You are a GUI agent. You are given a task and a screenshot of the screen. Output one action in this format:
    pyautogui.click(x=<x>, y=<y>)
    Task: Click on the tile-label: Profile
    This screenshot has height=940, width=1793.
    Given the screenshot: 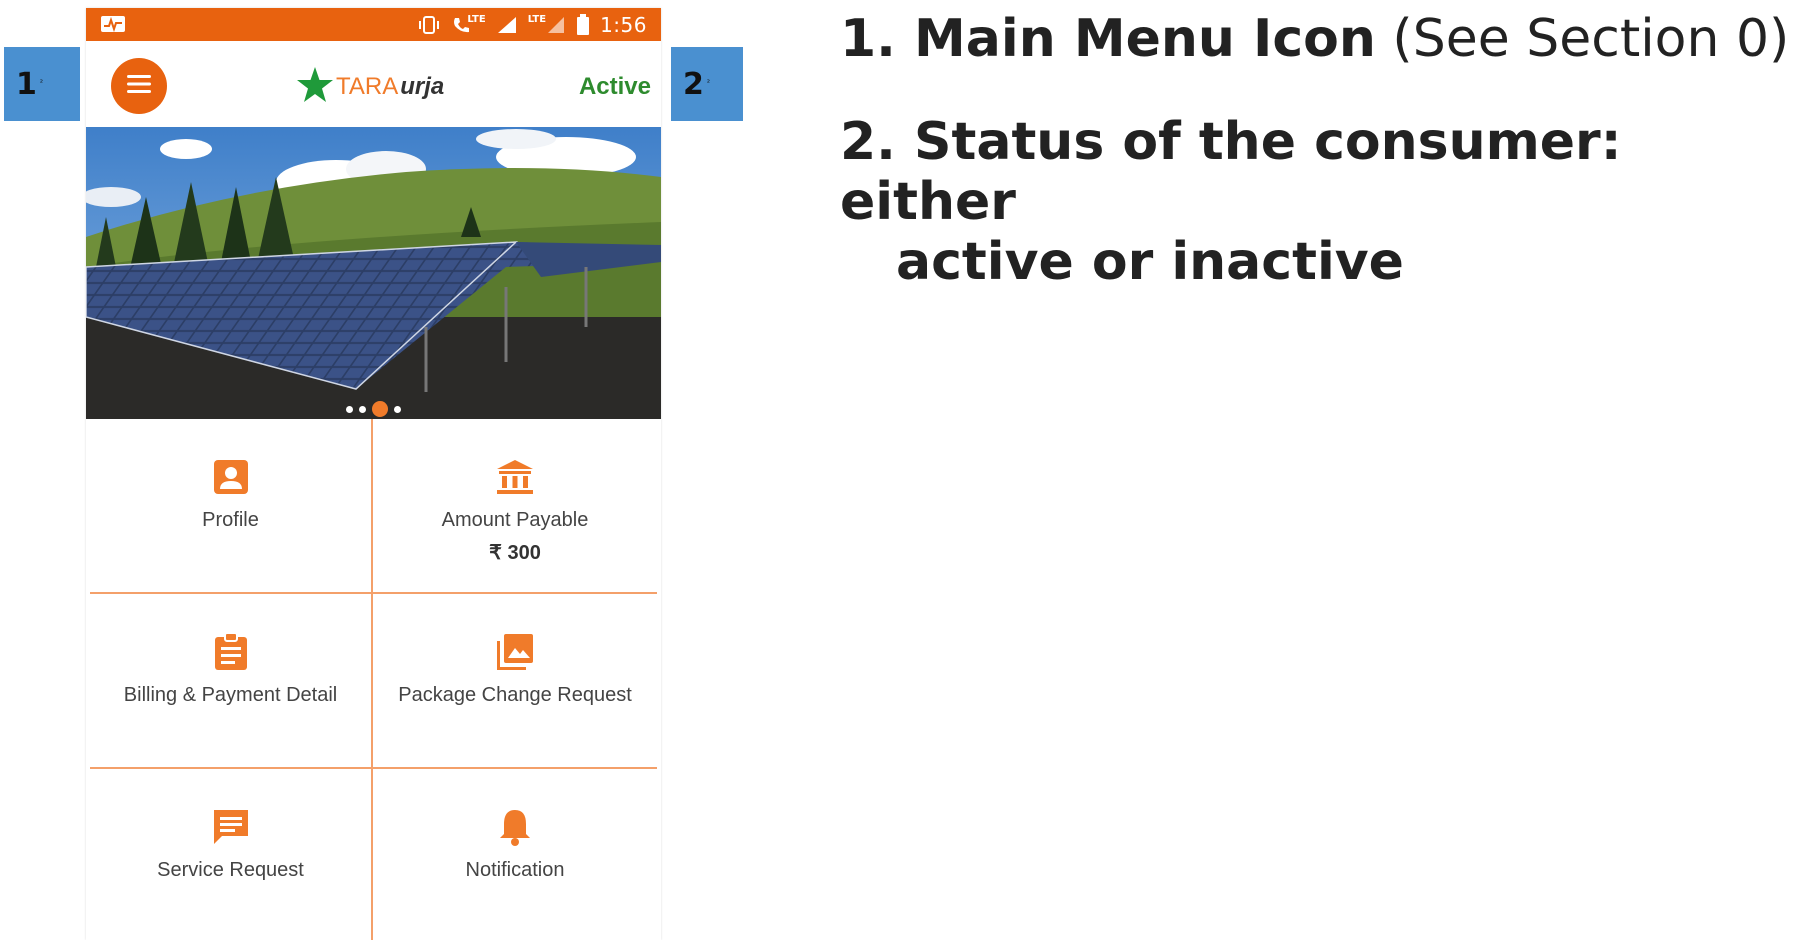 What is the action you would take?
    pyautogui.click(x=230, y=520)
    